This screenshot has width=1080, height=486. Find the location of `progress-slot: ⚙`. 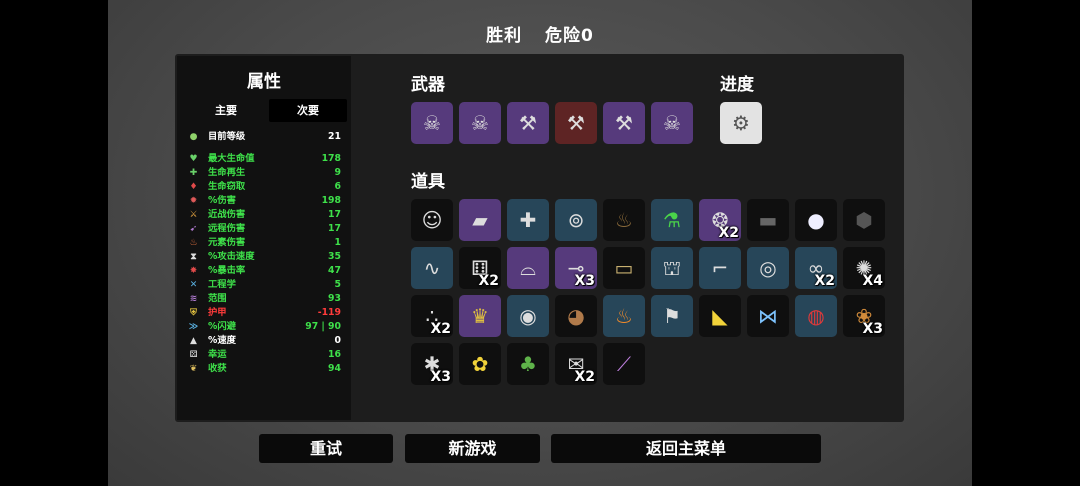

progress-slot: ⚙ is located at coordinates (741, 123).